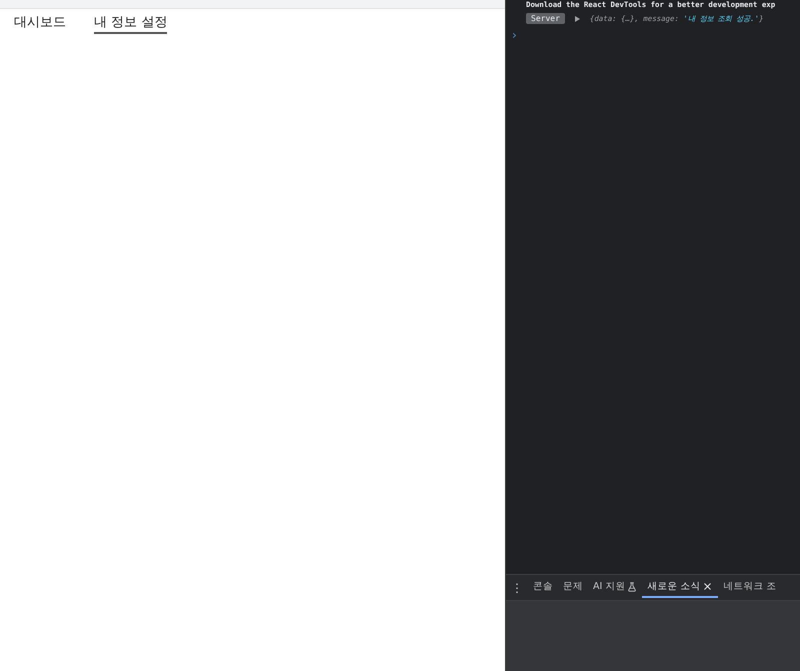 Image resolution: width=800 pixels, height=671 pixels. What do you see at coordinates (573, 587) in the screenshot?
I see `drawer-tab: 문제` at bounding box center [573, 587].